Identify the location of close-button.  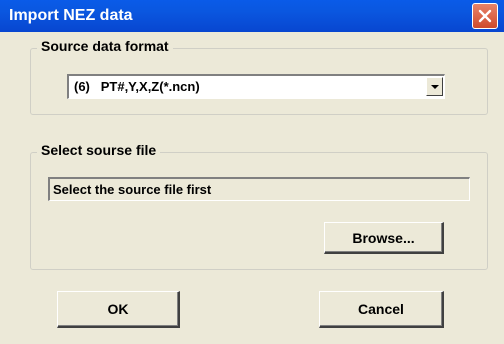
(485, 16).